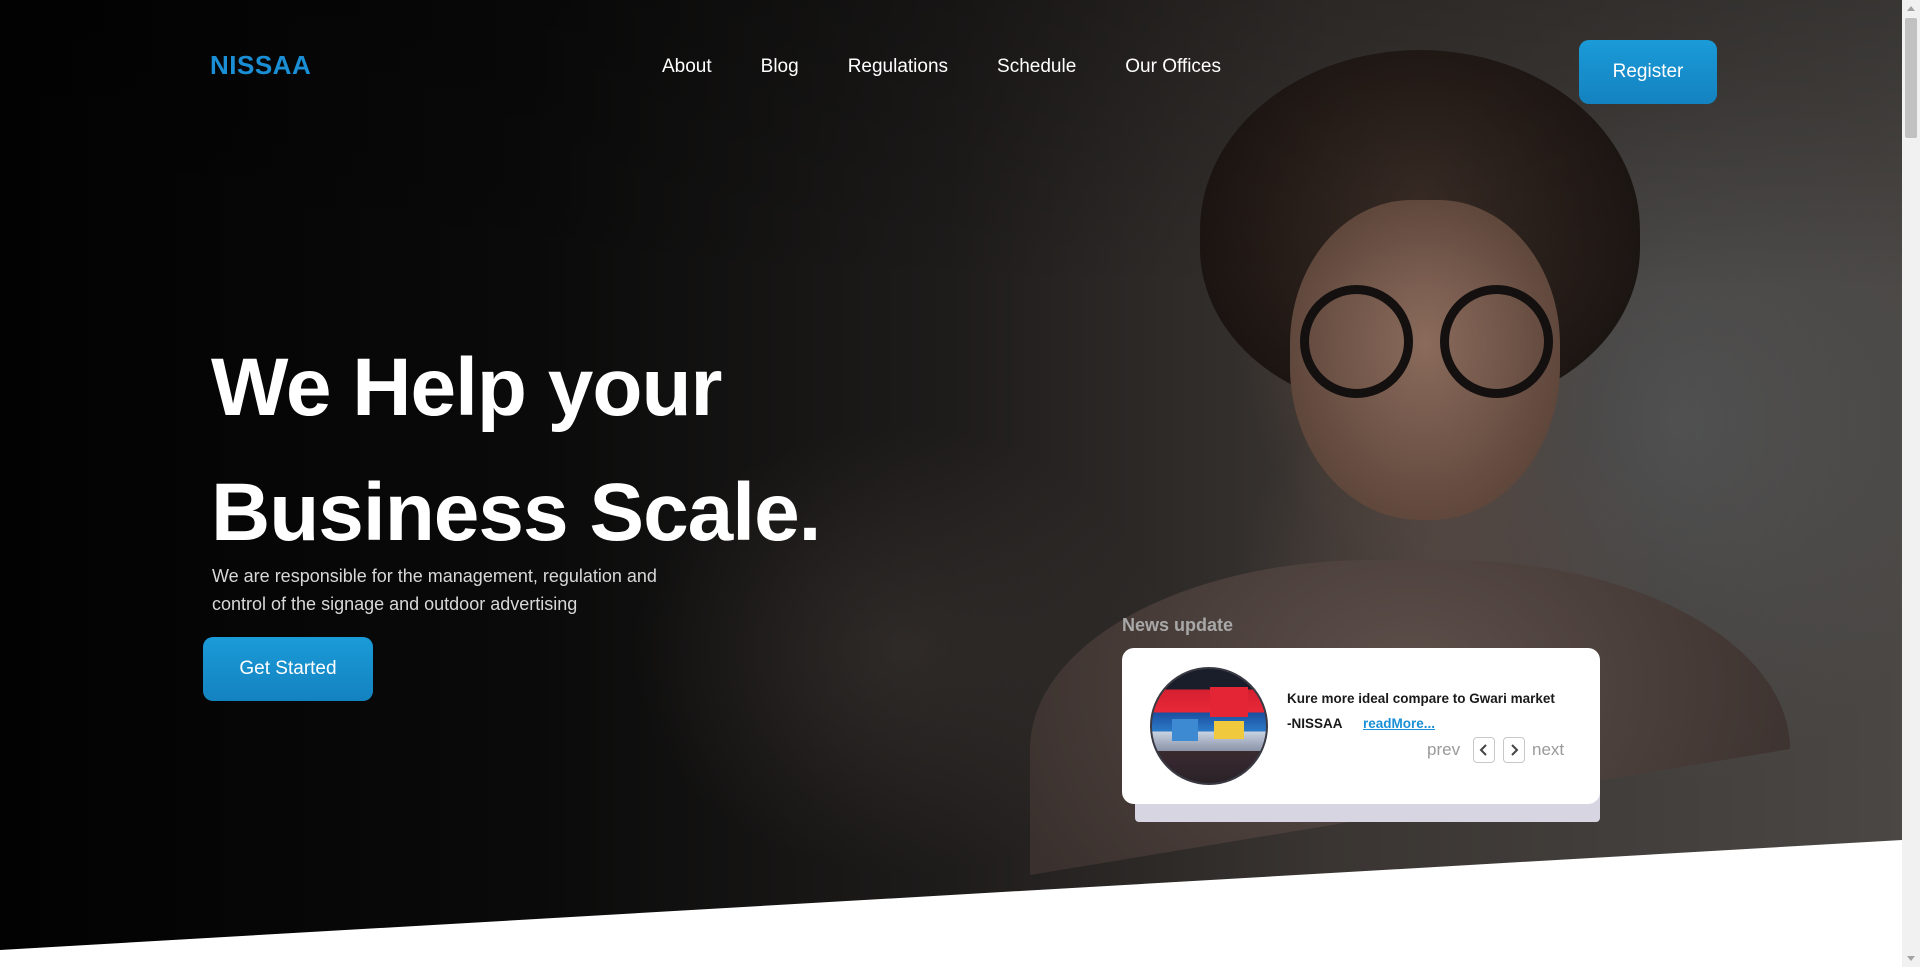 The width and height of the screenshot is (1920, 967). Describe the element at coordinates (1911, 78) in the screenshot. I see `scrollbar-thumb` at that location.